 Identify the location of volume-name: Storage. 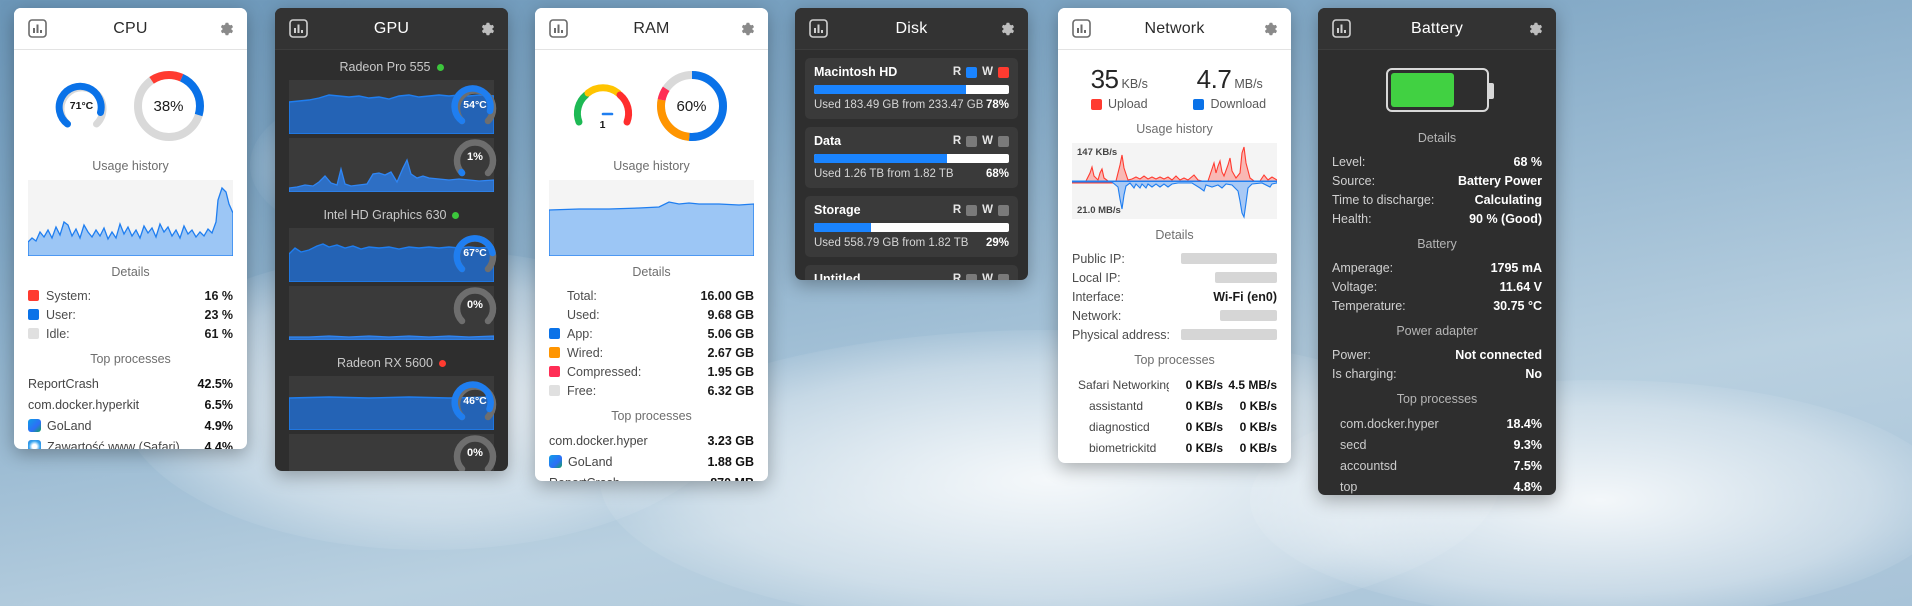
(837, 210).